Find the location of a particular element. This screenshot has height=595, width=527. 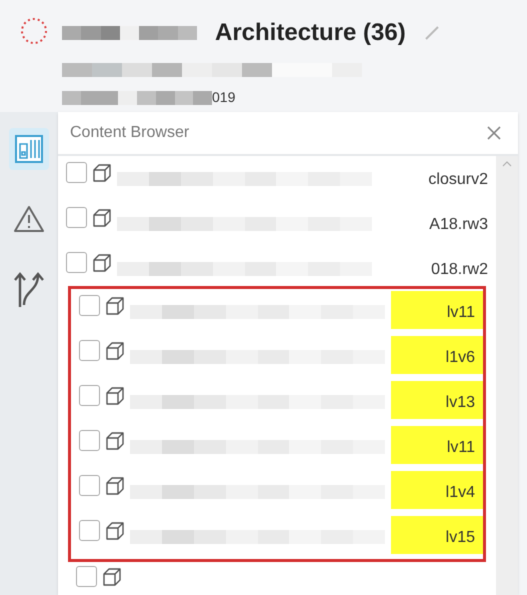

panel-title: Content Browser is located at coordinates (130, 133).